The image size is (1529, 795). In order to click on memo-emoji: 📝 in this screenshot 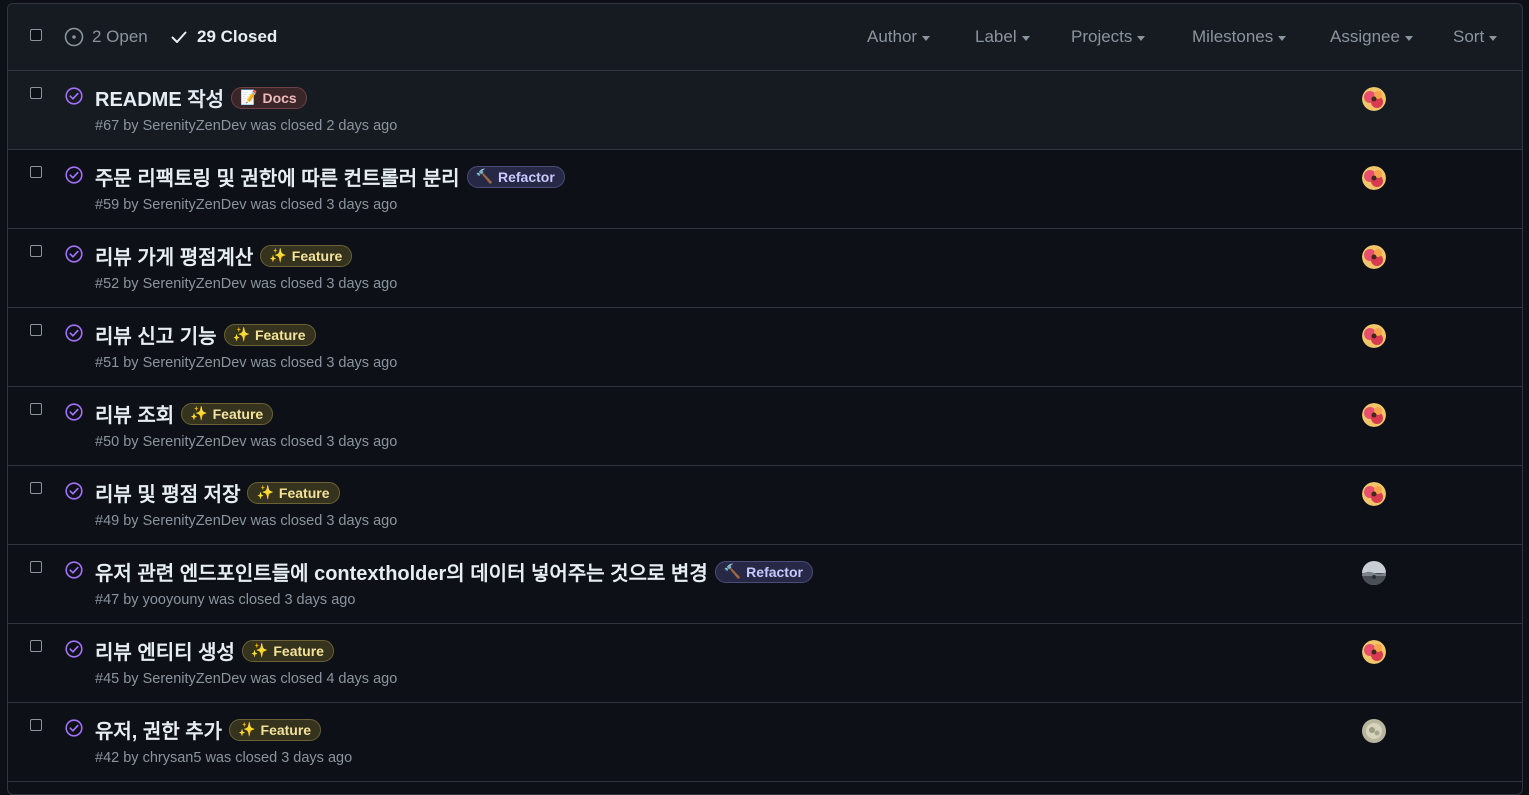, I will do `click(249, 97)`.